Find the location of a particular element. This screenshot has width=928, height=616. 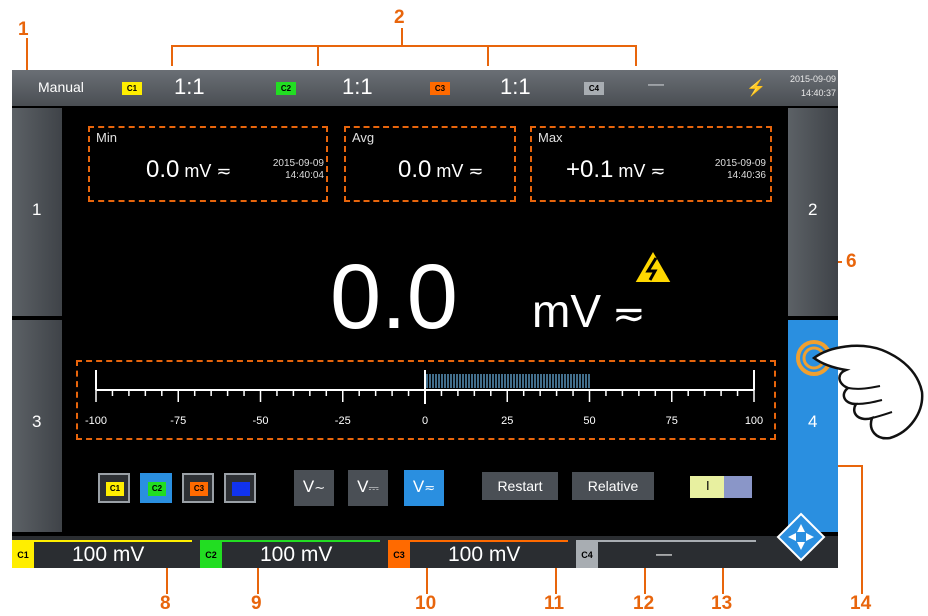

avg-label: Avg is located at coordinates (363, 137).